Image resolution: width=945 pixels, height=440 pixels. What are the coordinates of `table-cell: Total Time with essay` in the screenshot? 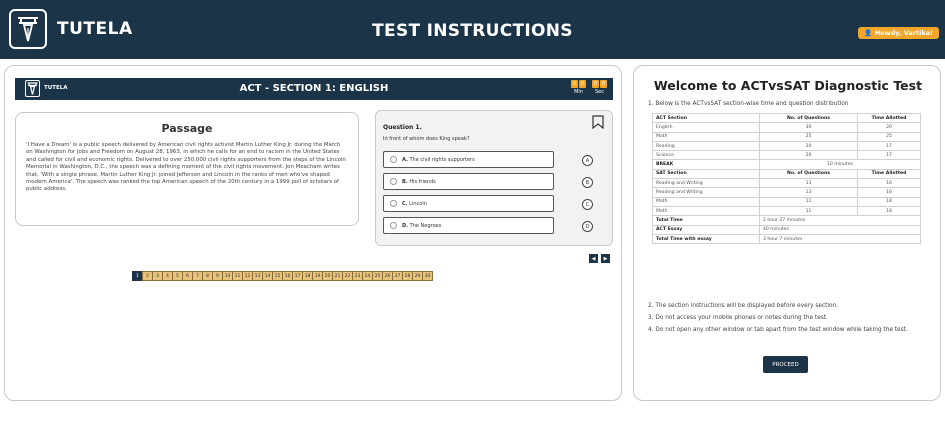 It's located at (706, 239).